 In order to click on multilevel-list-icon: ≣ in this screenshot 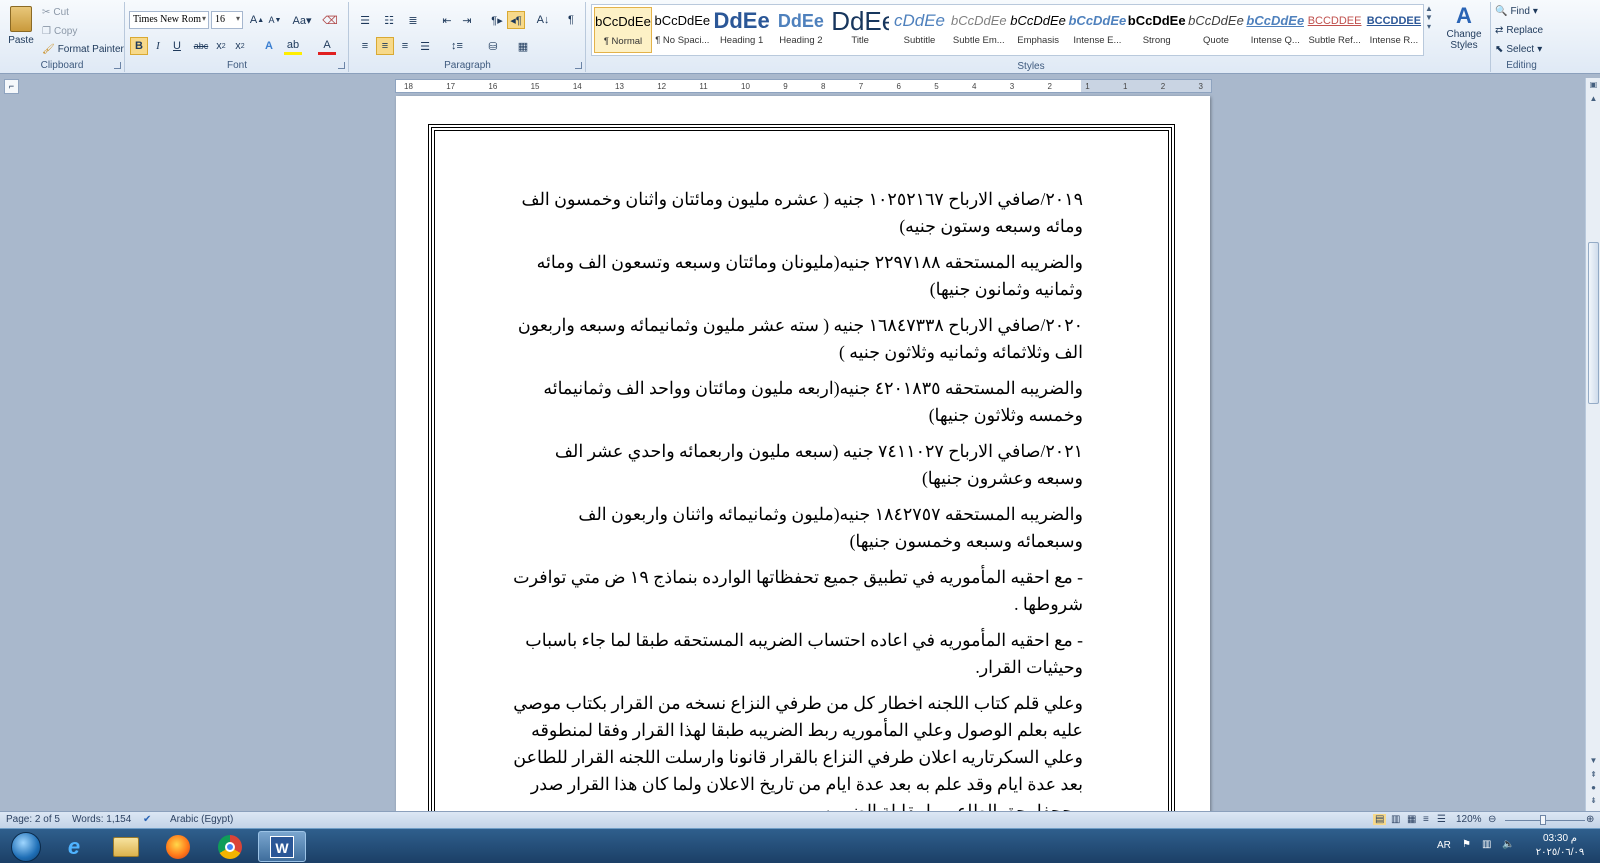, I will do `click(413, 20)`.